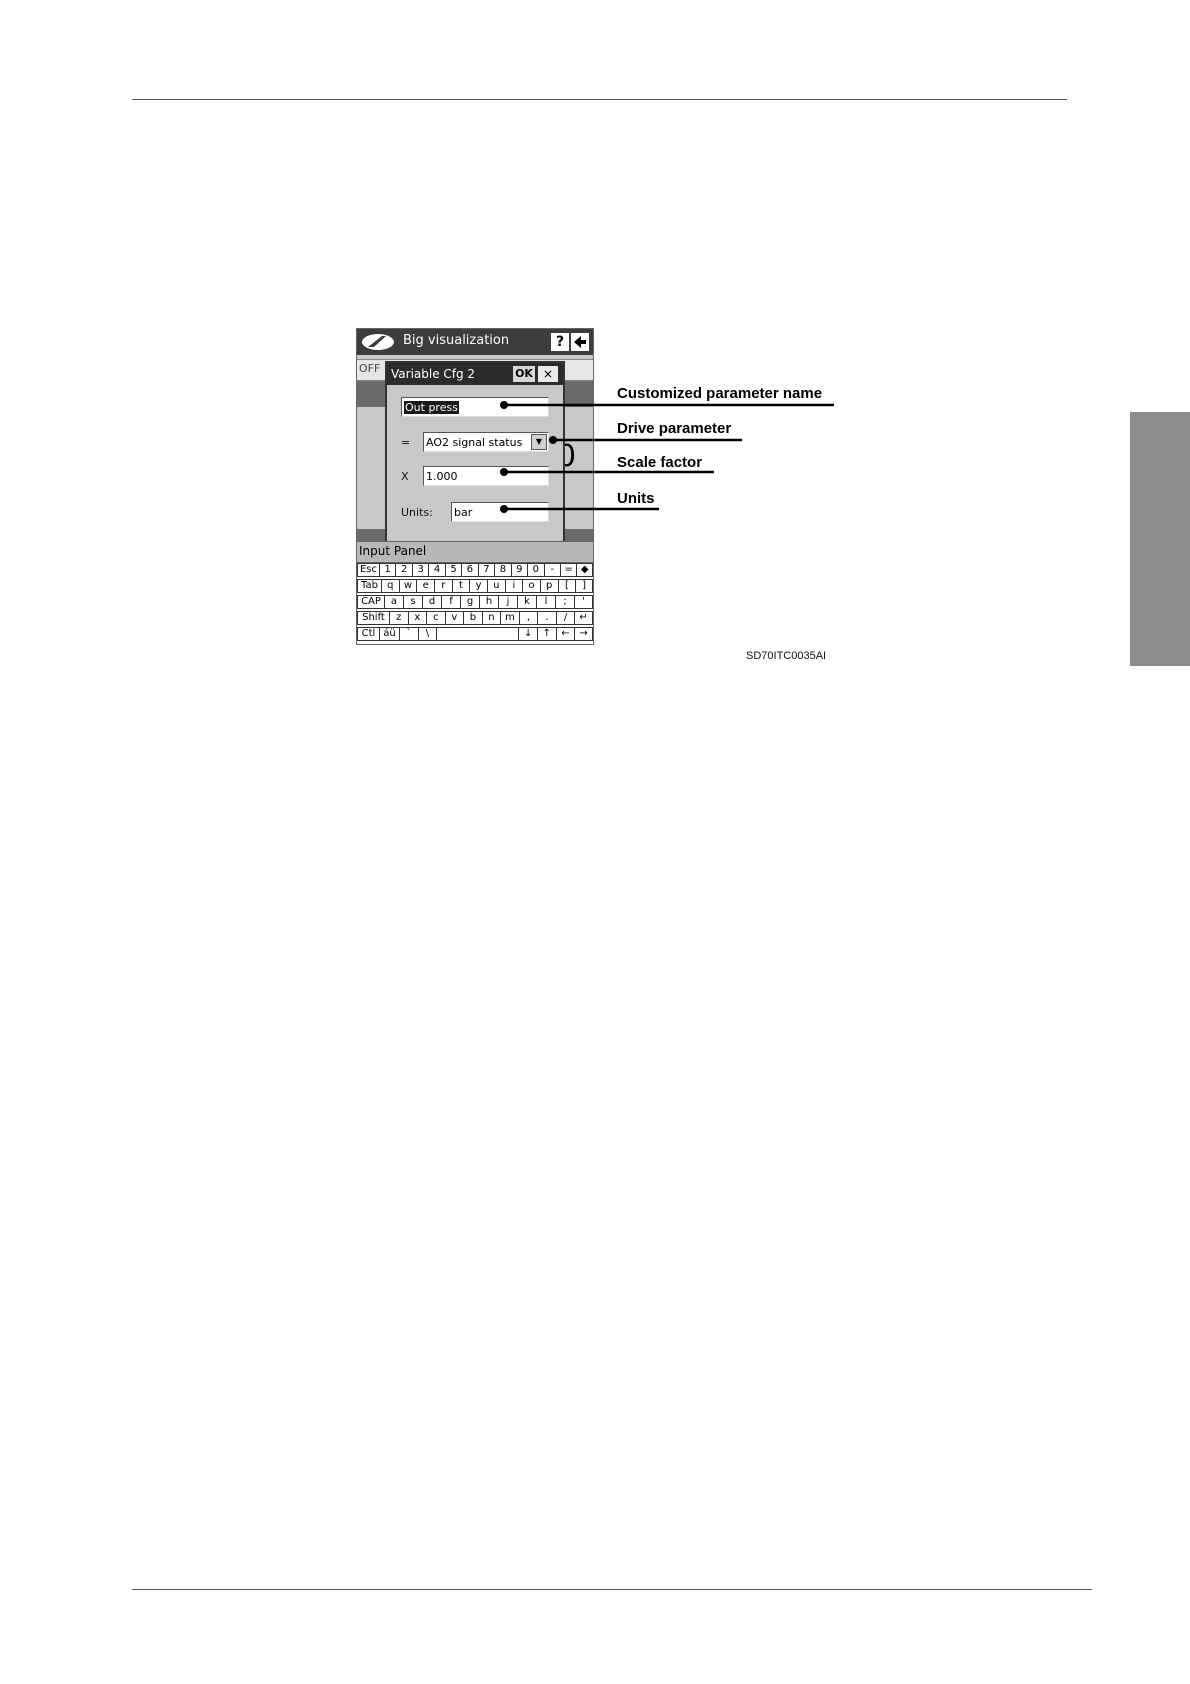 This screenshot has height=1684, width=1190. What do you see at coordinates (660, 462) in the screenshot?
I see `callout-scale-factor: Scale factor` at bounding box center [660, 462].